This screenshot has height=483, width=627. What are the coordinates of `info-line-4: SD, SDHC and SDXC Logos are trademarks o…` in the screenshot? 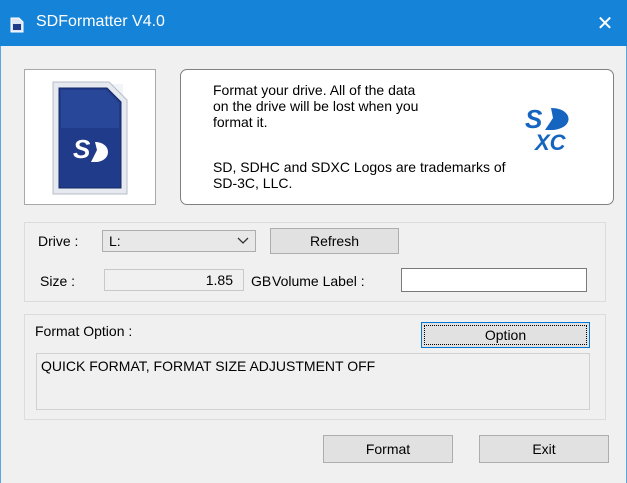 It's located at (359, 167).